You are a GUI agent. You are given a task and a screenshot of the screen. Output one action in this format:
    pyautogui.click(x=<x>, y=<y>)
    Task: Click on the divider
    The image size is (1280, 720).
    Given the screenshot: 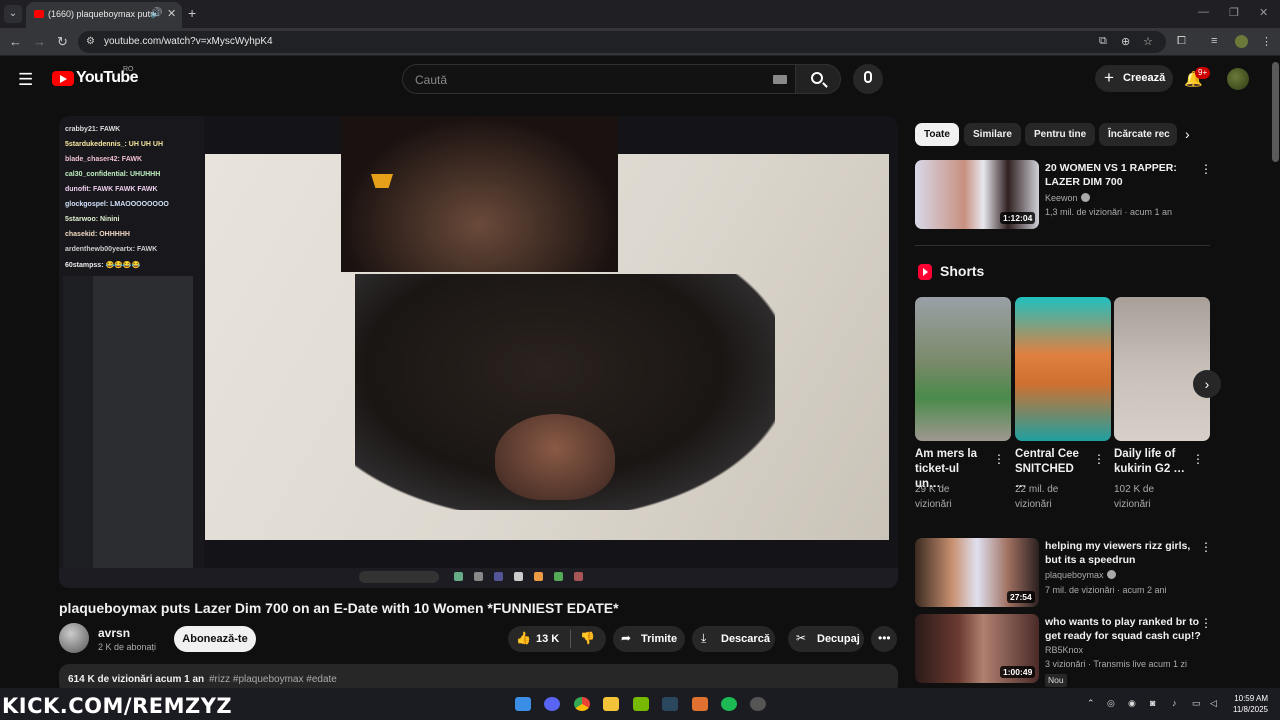 What is the action you would take?
    pyautogui.click(x=1062, y=245)
    